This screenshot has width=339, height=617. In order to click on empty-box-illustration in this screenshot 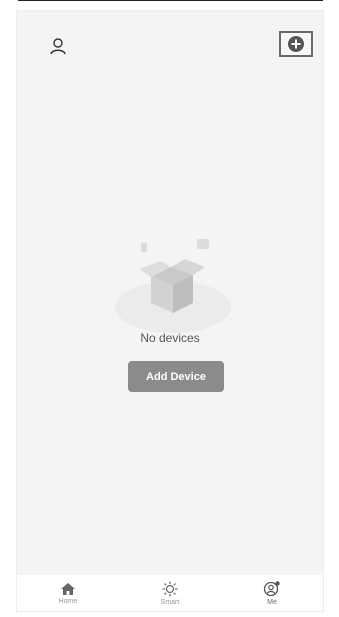, I will do `click(173, 287)`.